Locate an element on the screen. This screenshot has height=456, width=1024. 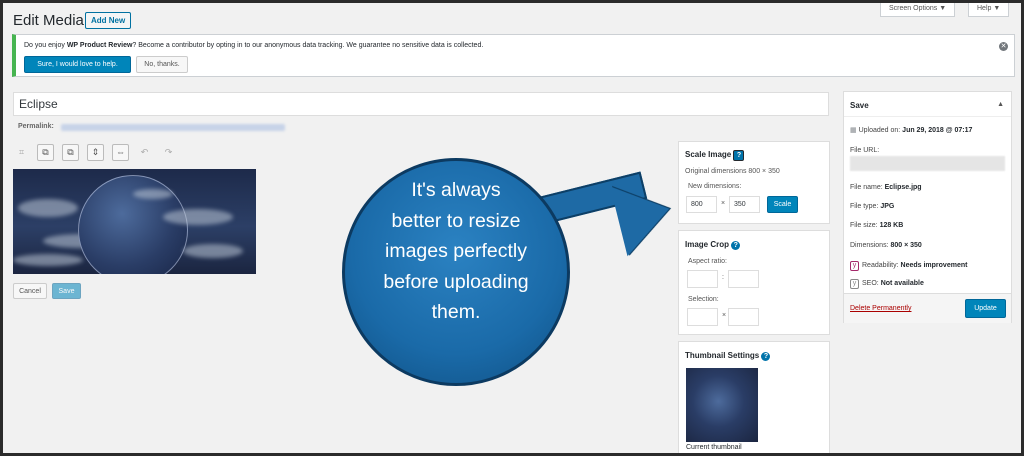
readability-score: y Readability: Needs improvement is located at coordinates (908, 266).